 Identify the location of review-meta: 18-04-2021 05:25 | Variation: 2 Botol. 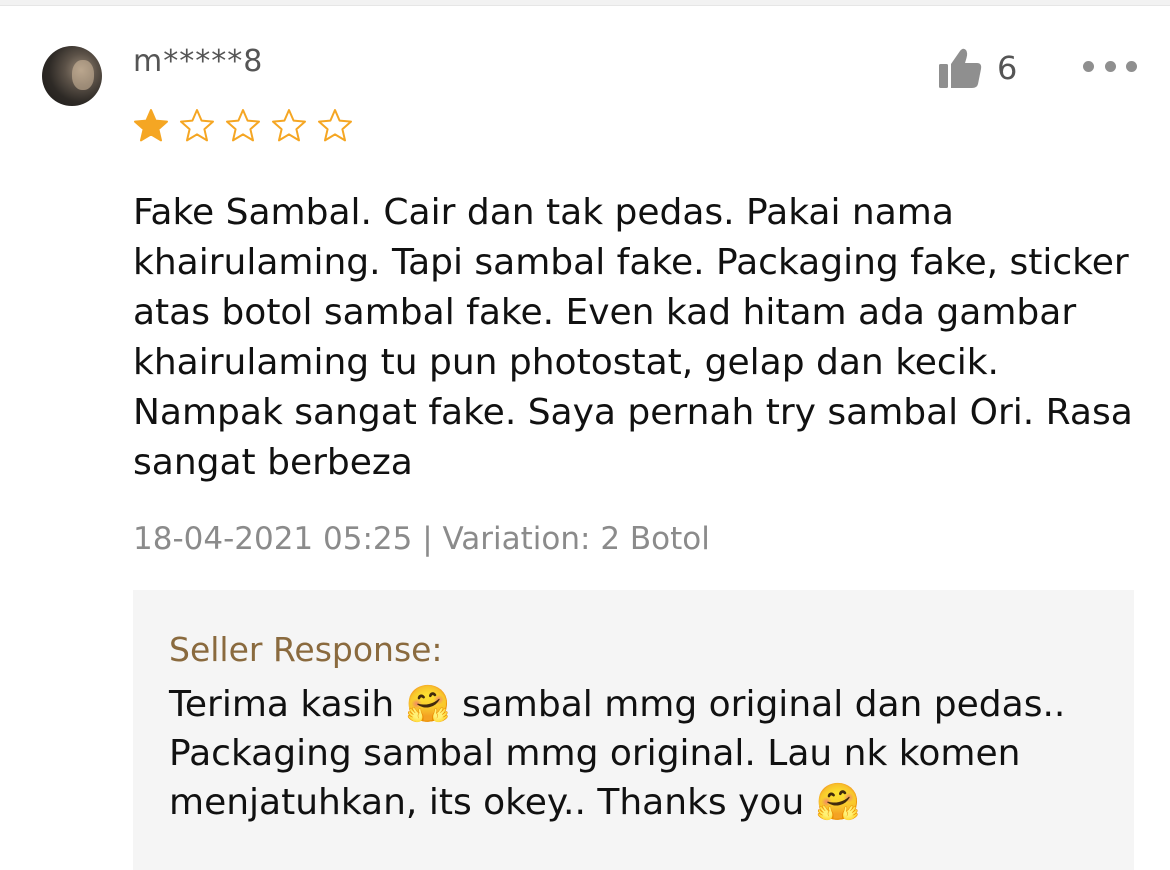
(421, 539).